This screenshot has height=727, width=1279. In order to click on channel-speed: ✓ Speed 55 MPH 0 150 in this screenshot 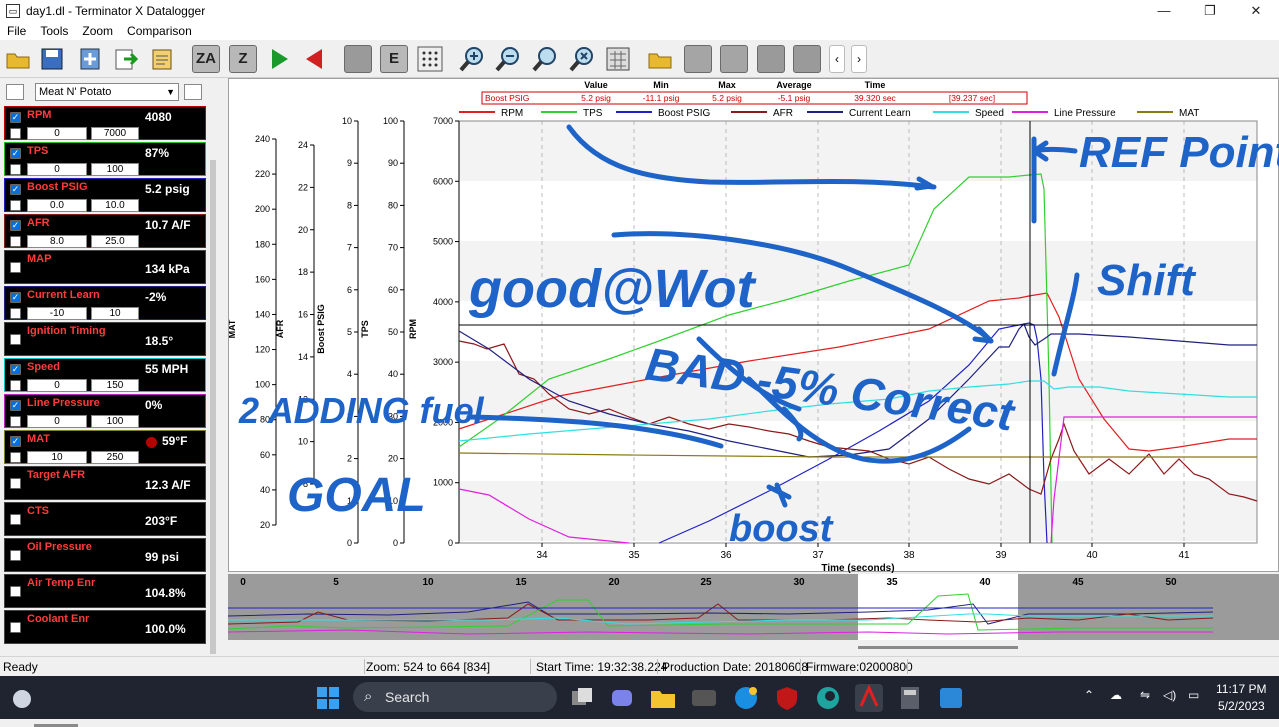, I will do `click(105, 375)`.